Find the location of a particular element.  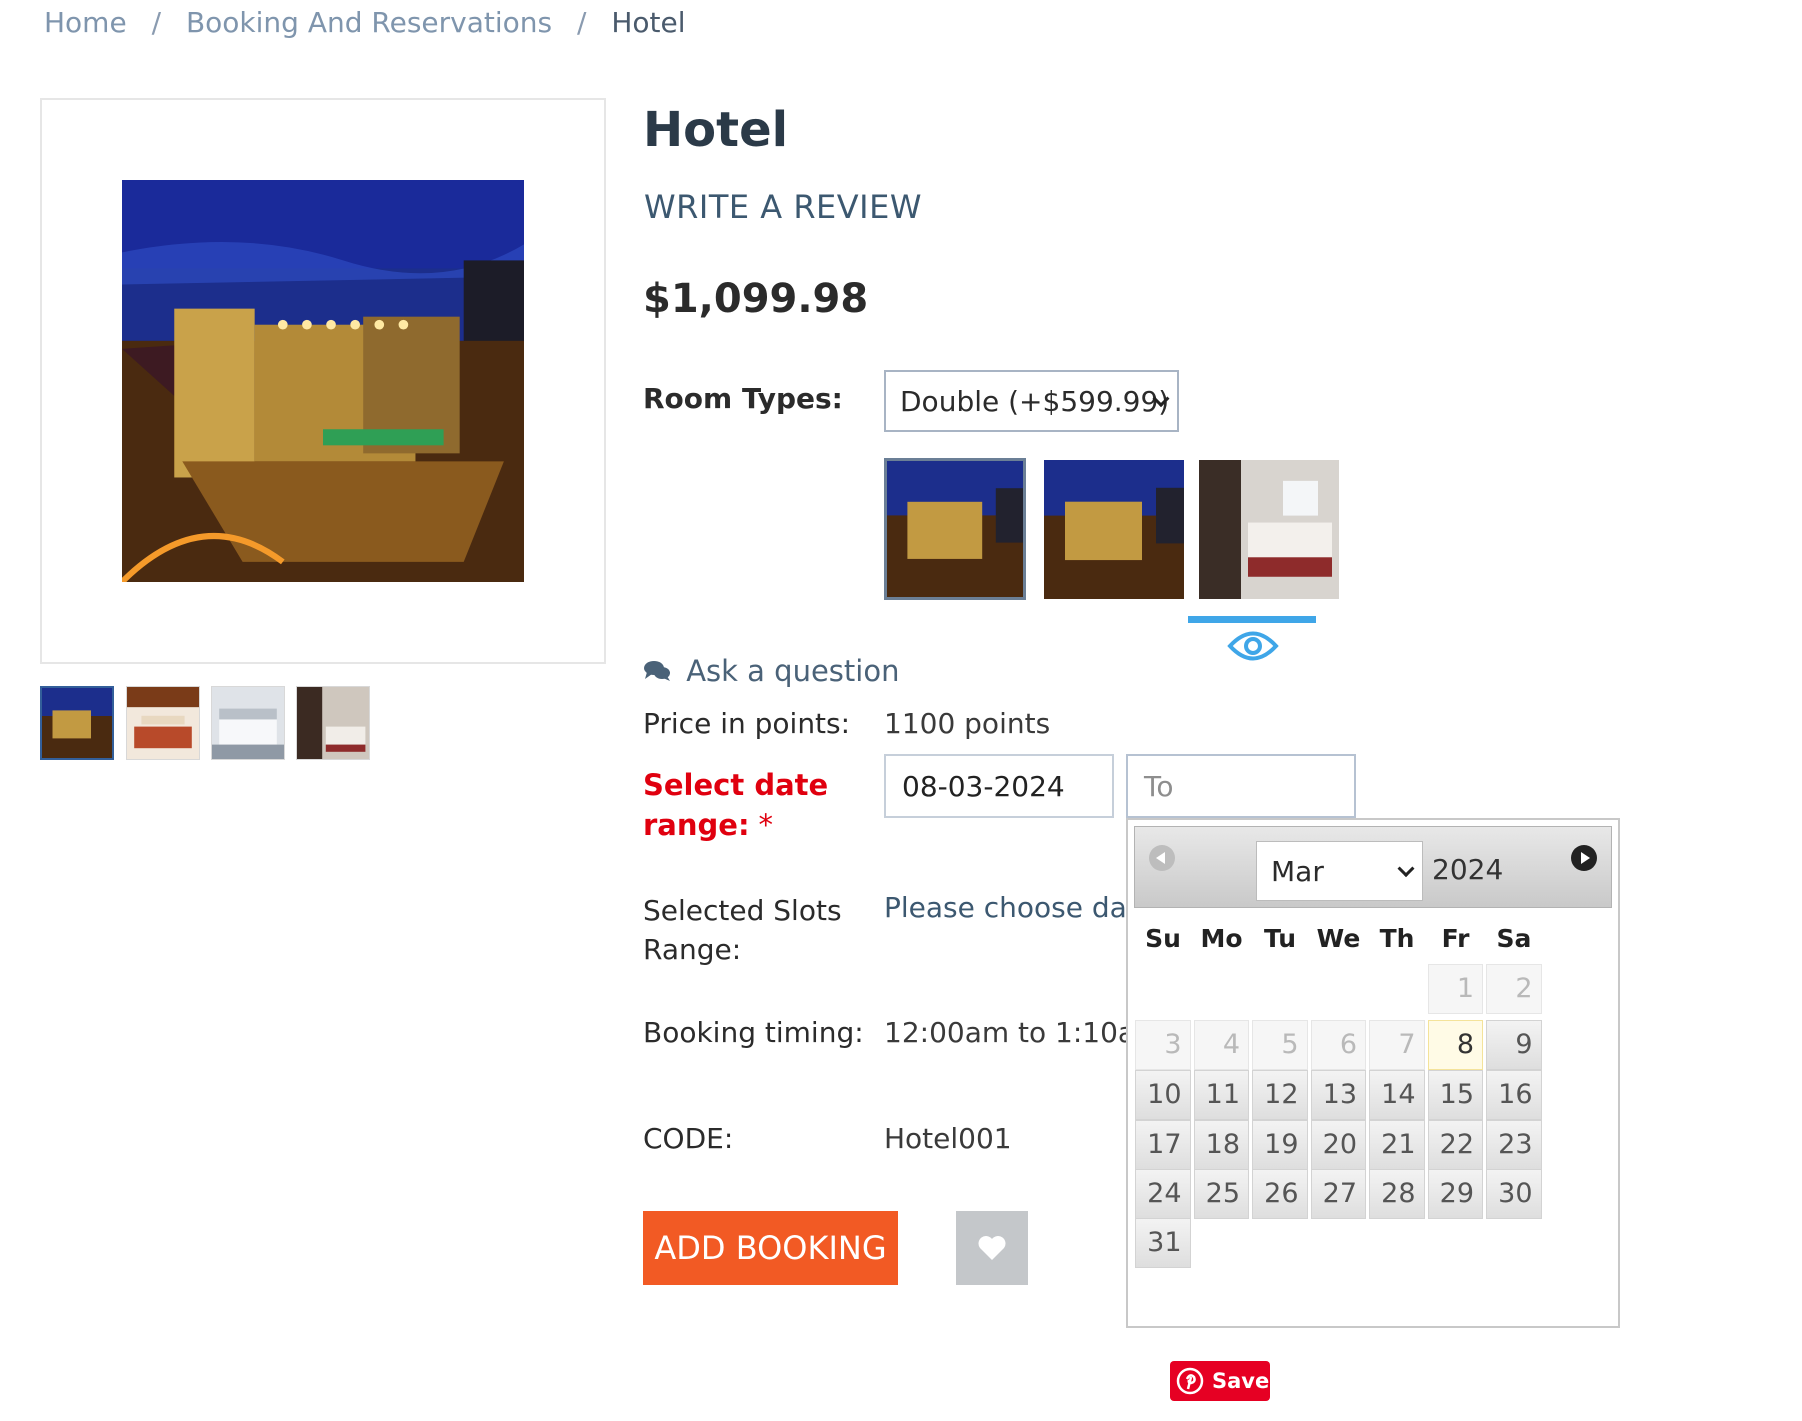

booking-timing-label: Booking timing: is located at coordinates (753, 1032).